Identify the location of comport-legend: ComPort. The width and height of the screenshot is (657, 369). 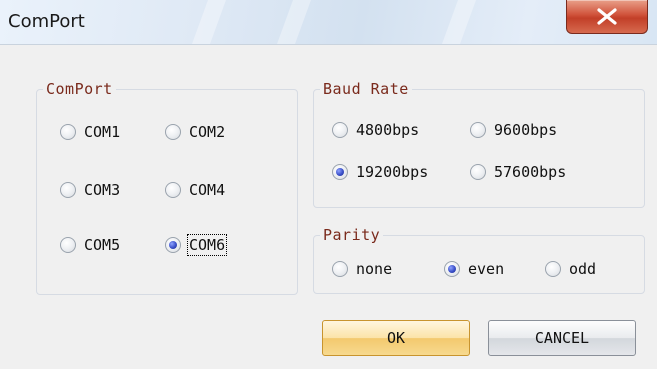
(79, 89).